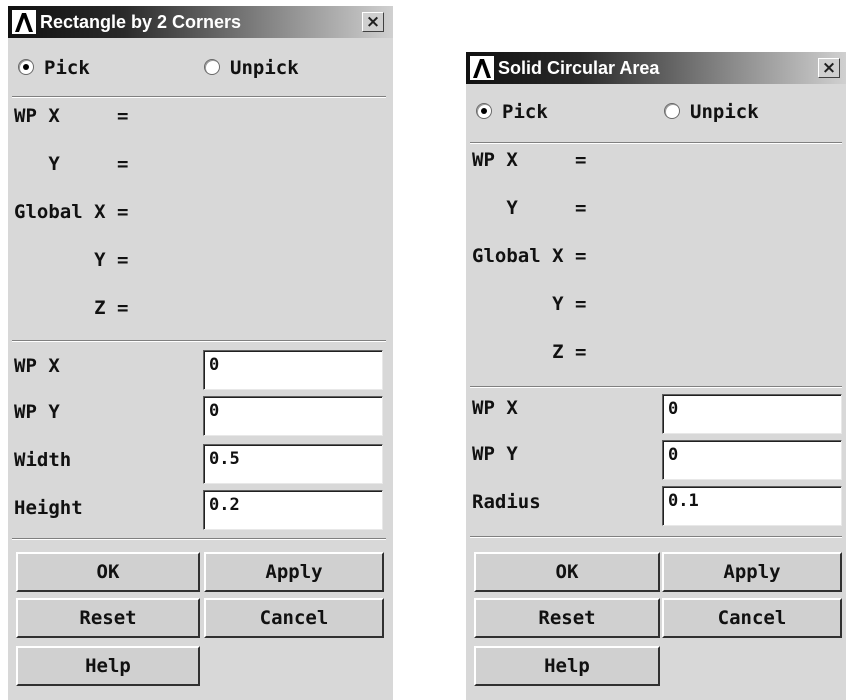 Image resolution: width=846 pixels, height=700 pixels. Describe the element at coordinates (141, 22) in the screenshot. I see `dialog-title: Rectangle by 2 Corners` at that location.